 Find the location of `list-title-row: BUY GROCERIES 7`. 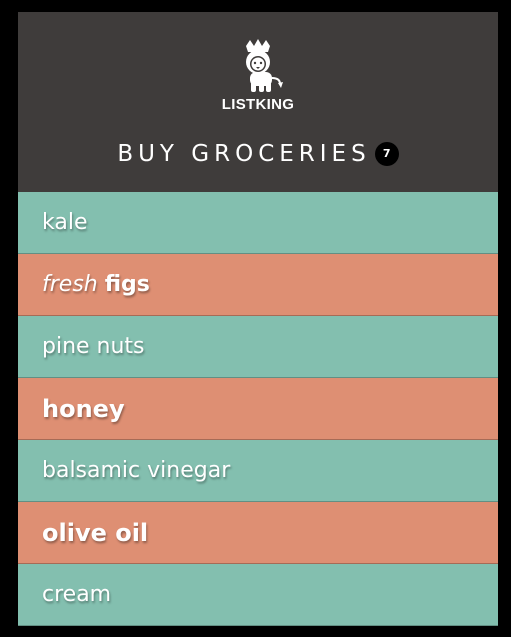

list-title-row: BUY GROCERIES 7 is located at coordinates (258, 154).